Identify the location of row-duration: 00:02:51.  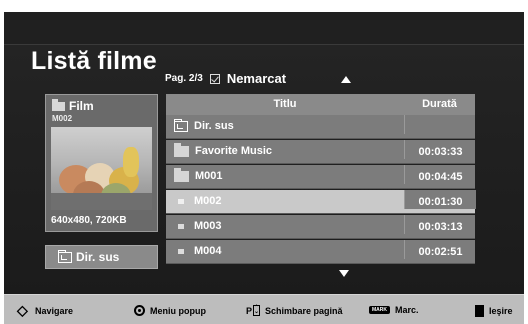
(440, 249).